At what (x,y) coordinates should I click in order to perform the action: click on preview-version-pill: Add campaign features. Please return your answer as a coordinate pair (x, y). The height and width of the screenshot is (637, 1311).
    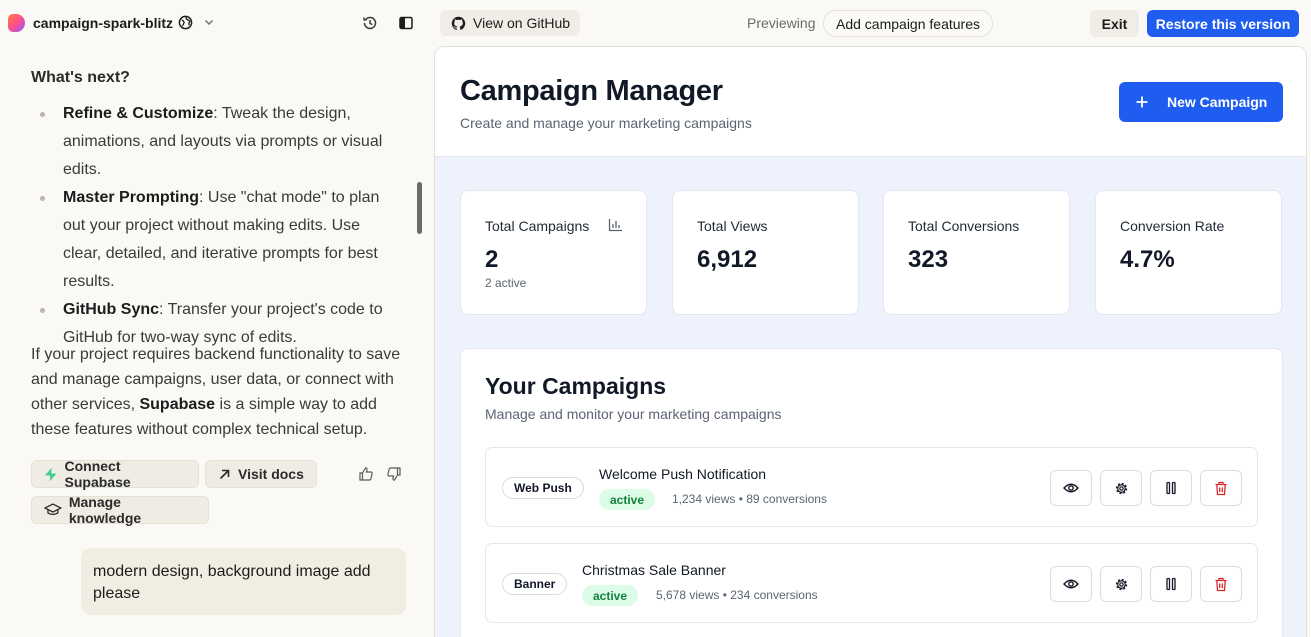
    Looking at the image, I should click on (908, 23).